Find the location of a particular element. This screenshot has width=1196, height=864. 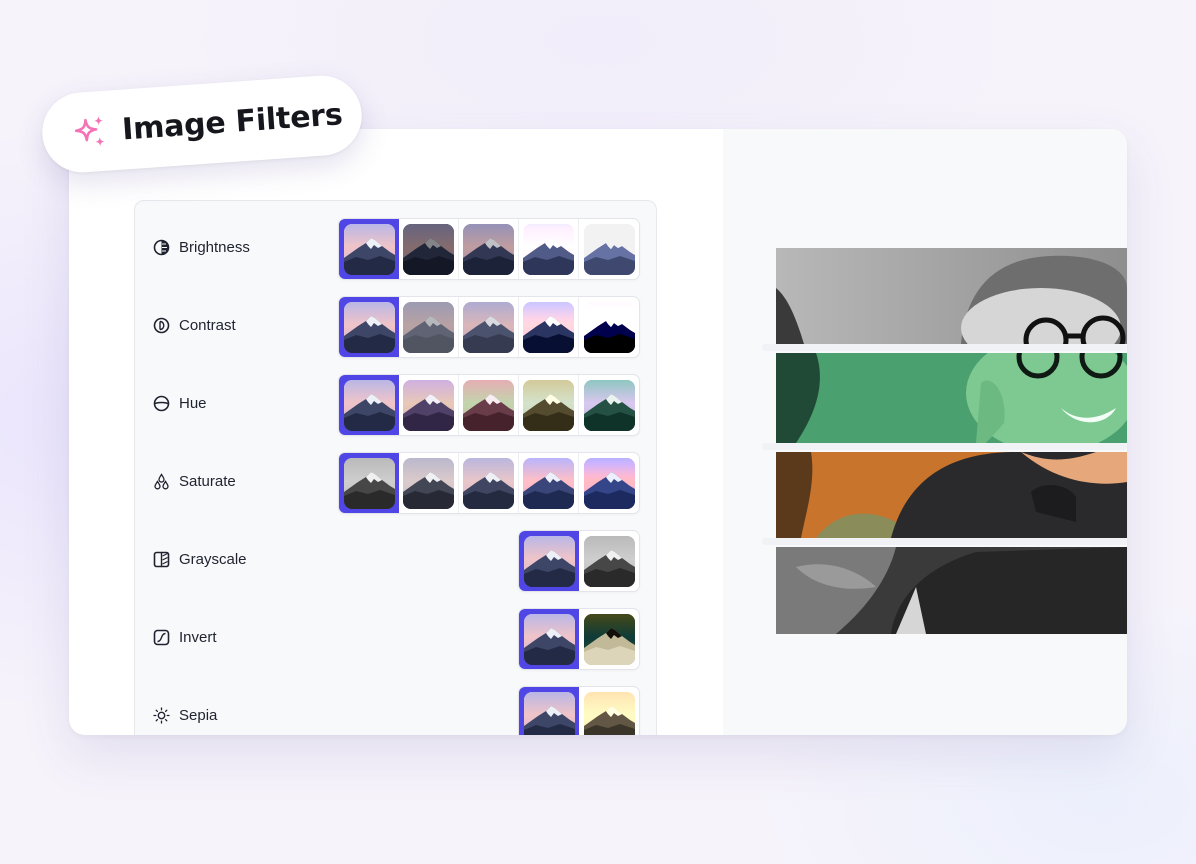

filter-name: Invert is located at coordinates (198, 637).